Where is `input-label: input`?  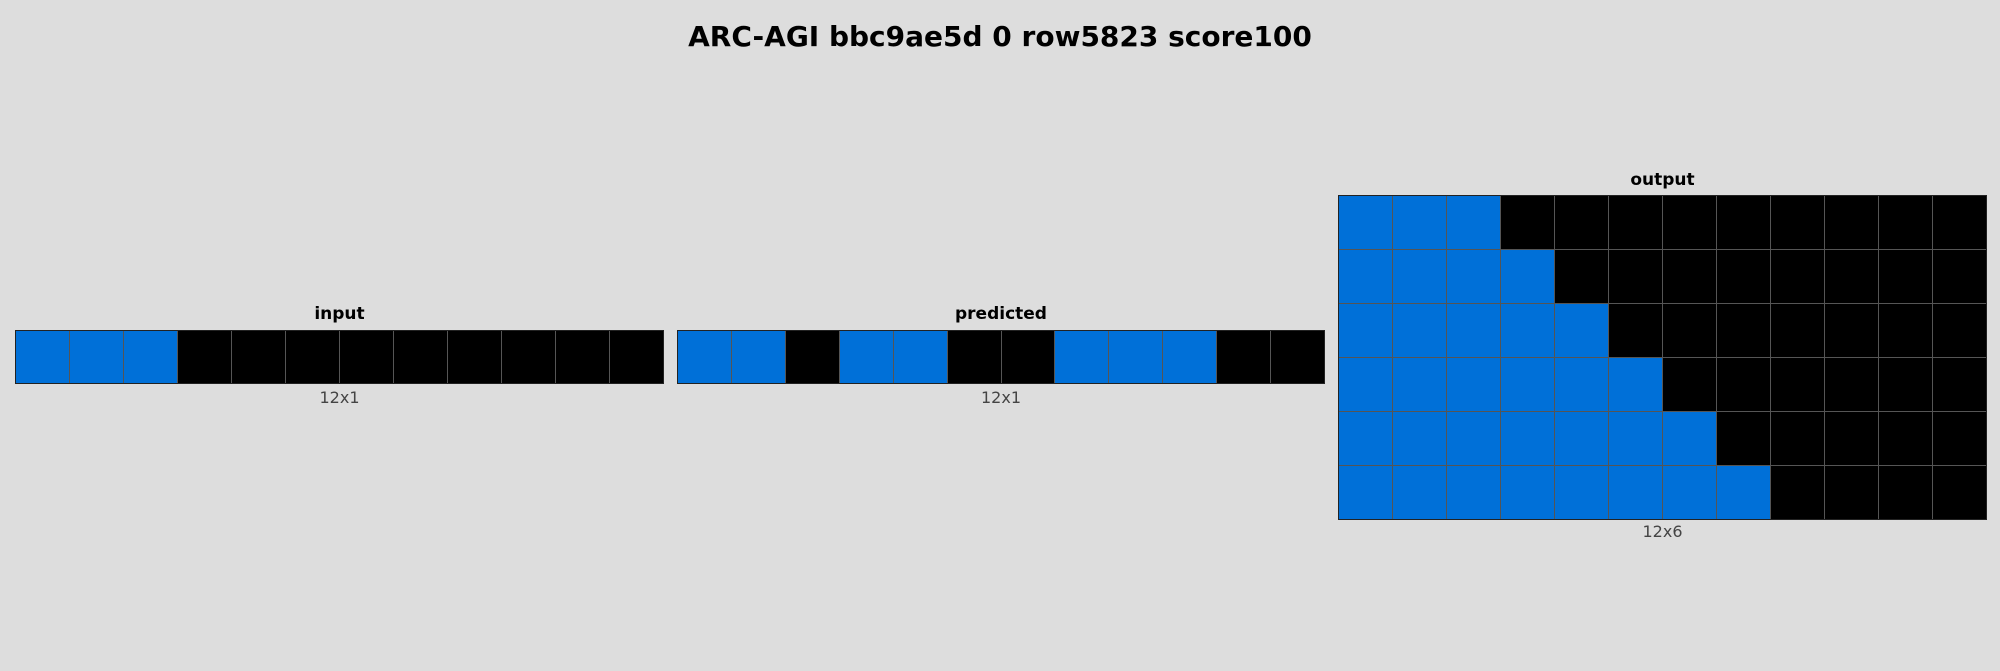 input-label: input is located at coordinates (339, 314).